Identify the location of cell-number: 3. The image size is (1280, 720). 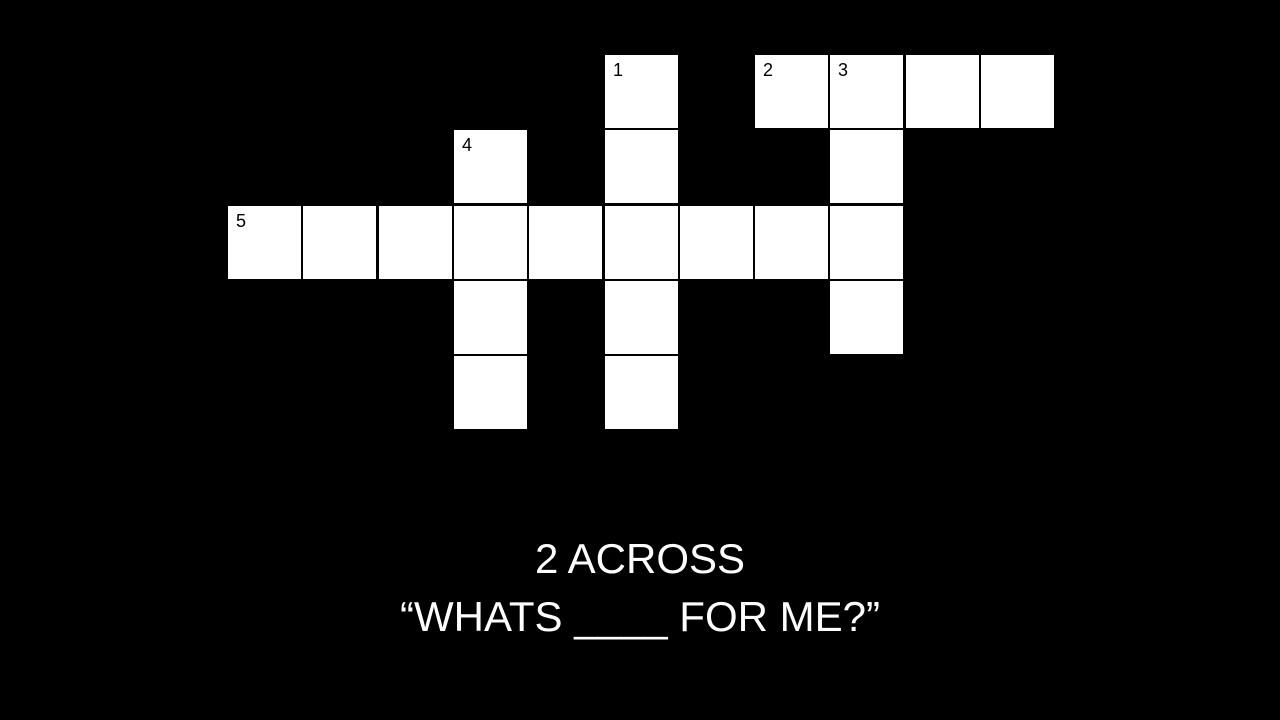
(843, 70).